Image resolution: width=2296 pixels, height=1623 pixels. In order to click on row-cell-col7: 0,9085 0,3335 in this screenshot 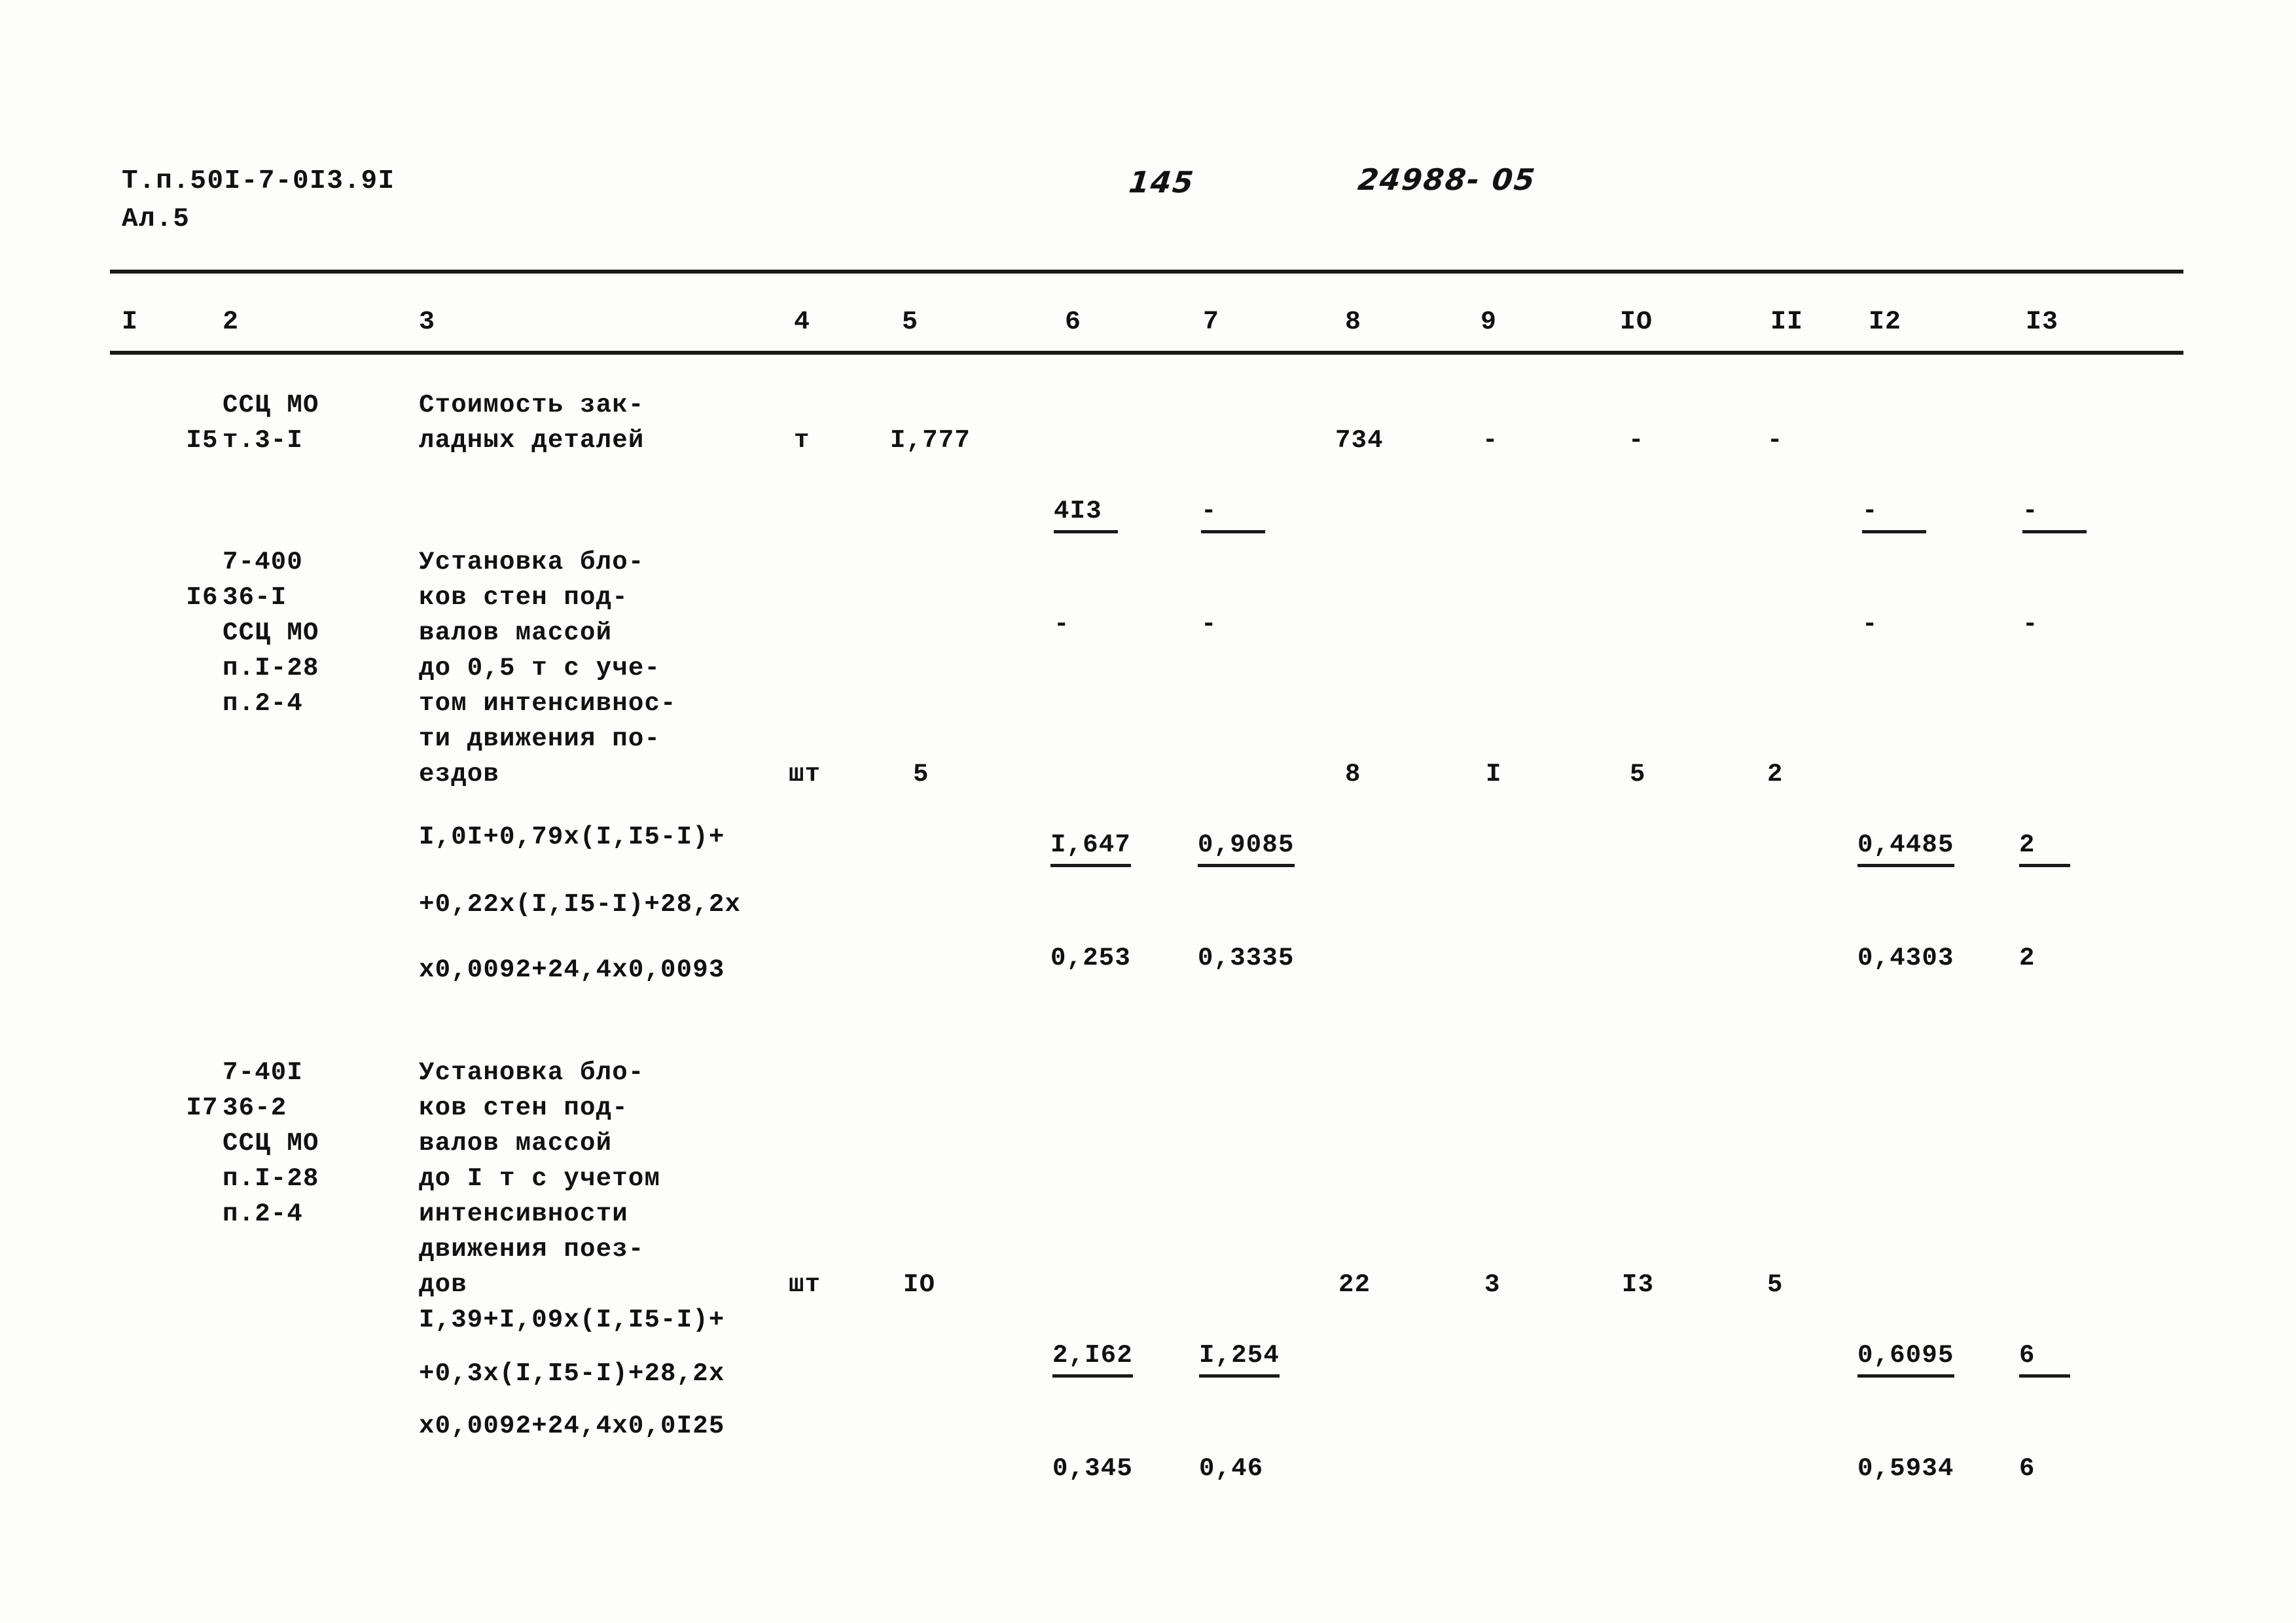, I will do `click(1246, 901)`.